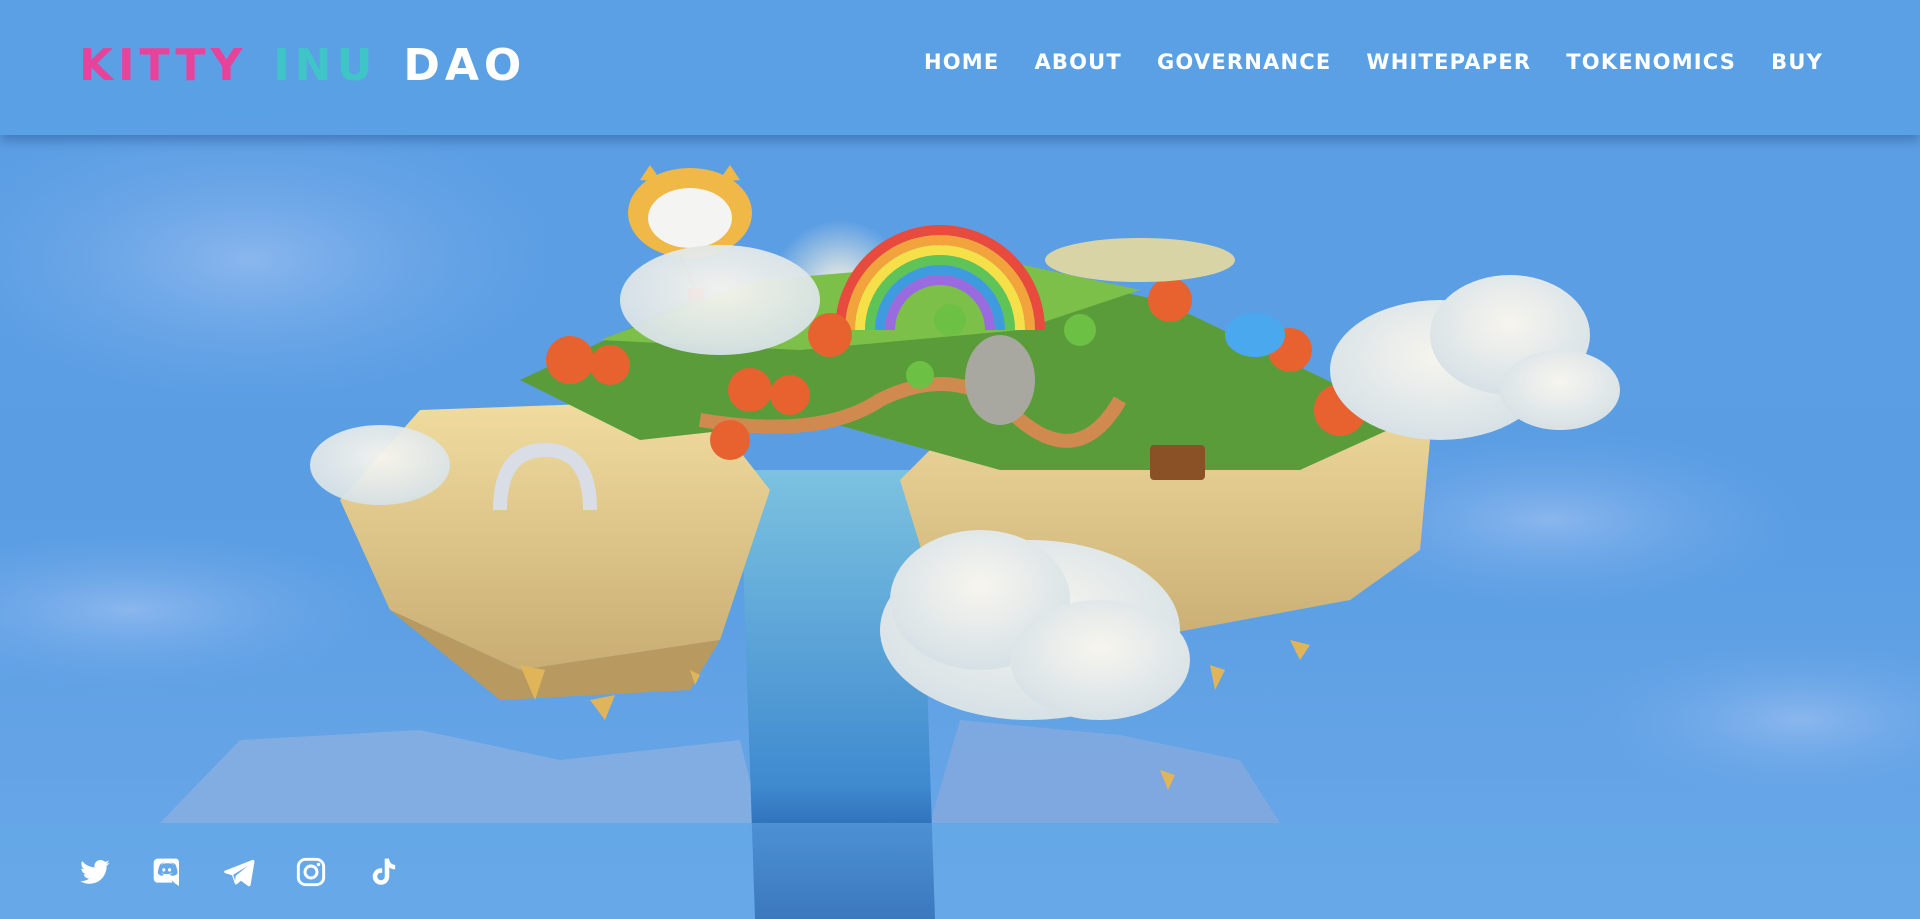 The width and height of the screenshot is (1920, 919). I want to click on telegram-icon, so click(239, 872).